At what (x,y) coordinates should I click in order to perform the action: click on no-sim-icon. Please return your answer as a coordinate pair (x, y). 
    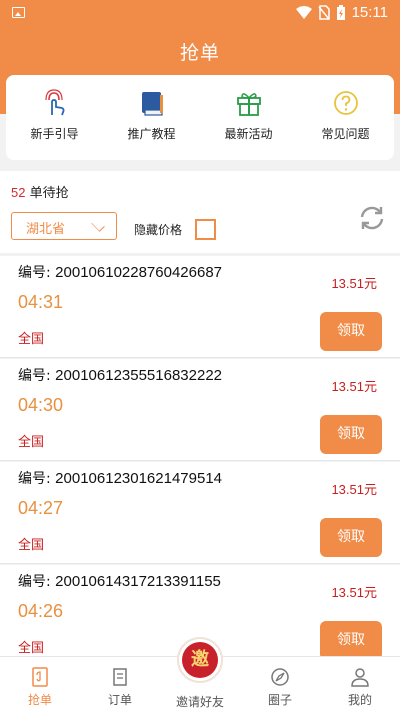
    Looking at the image, I should click on (323, 12).